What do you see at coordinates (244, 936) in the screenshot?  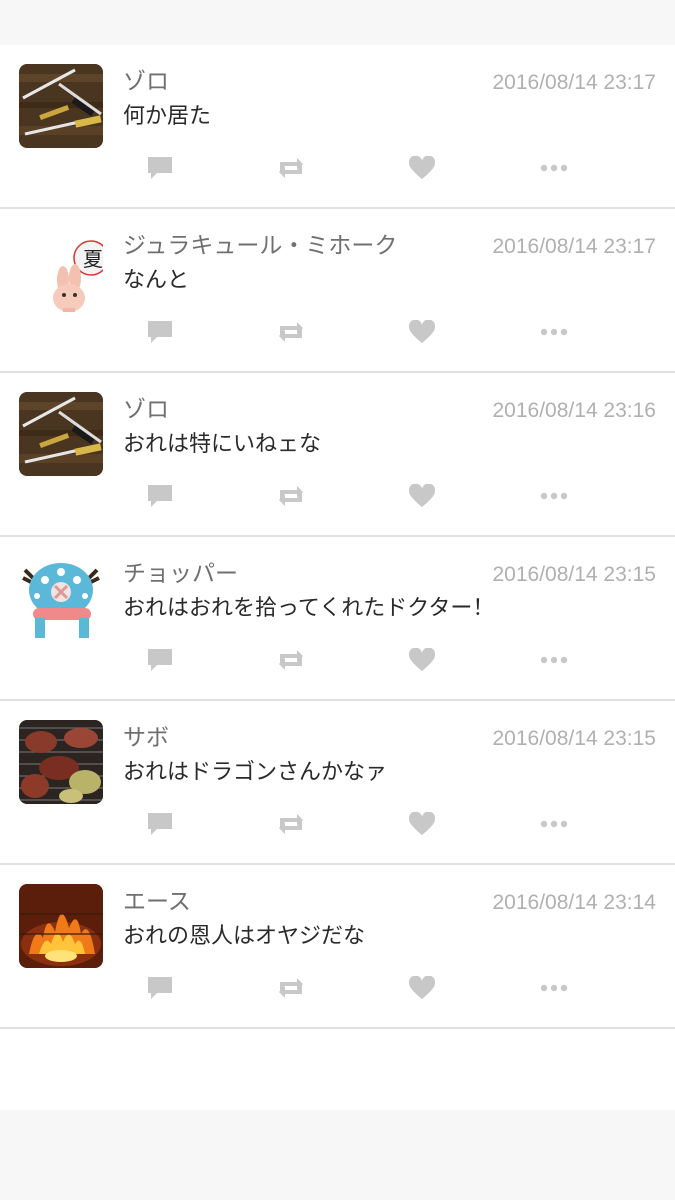 I see `post-text: おれの恩人はオヤジだな` at bounding box center [244, 936].